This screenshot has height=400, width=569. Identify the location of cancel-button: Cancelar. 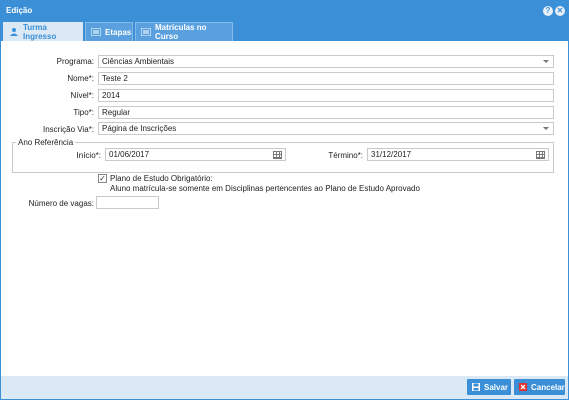
(539, 387).